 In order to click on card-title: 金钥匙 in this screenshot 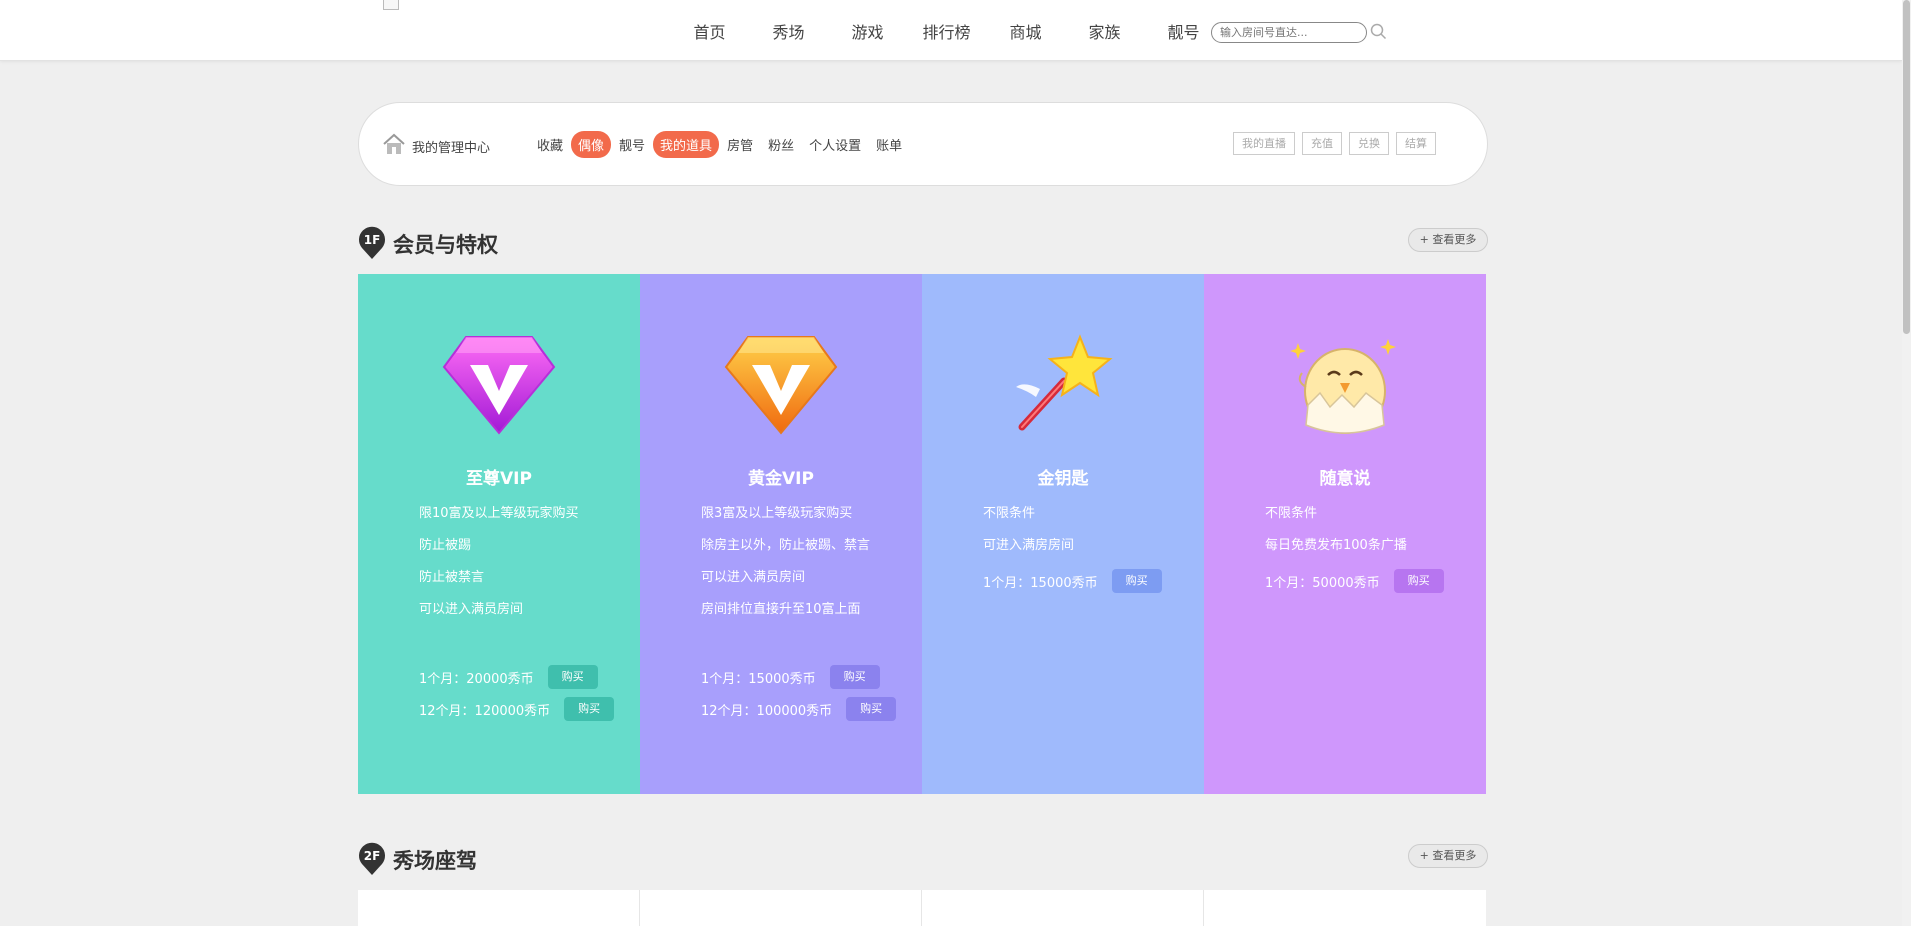, I will do `click(1063, 479)`.